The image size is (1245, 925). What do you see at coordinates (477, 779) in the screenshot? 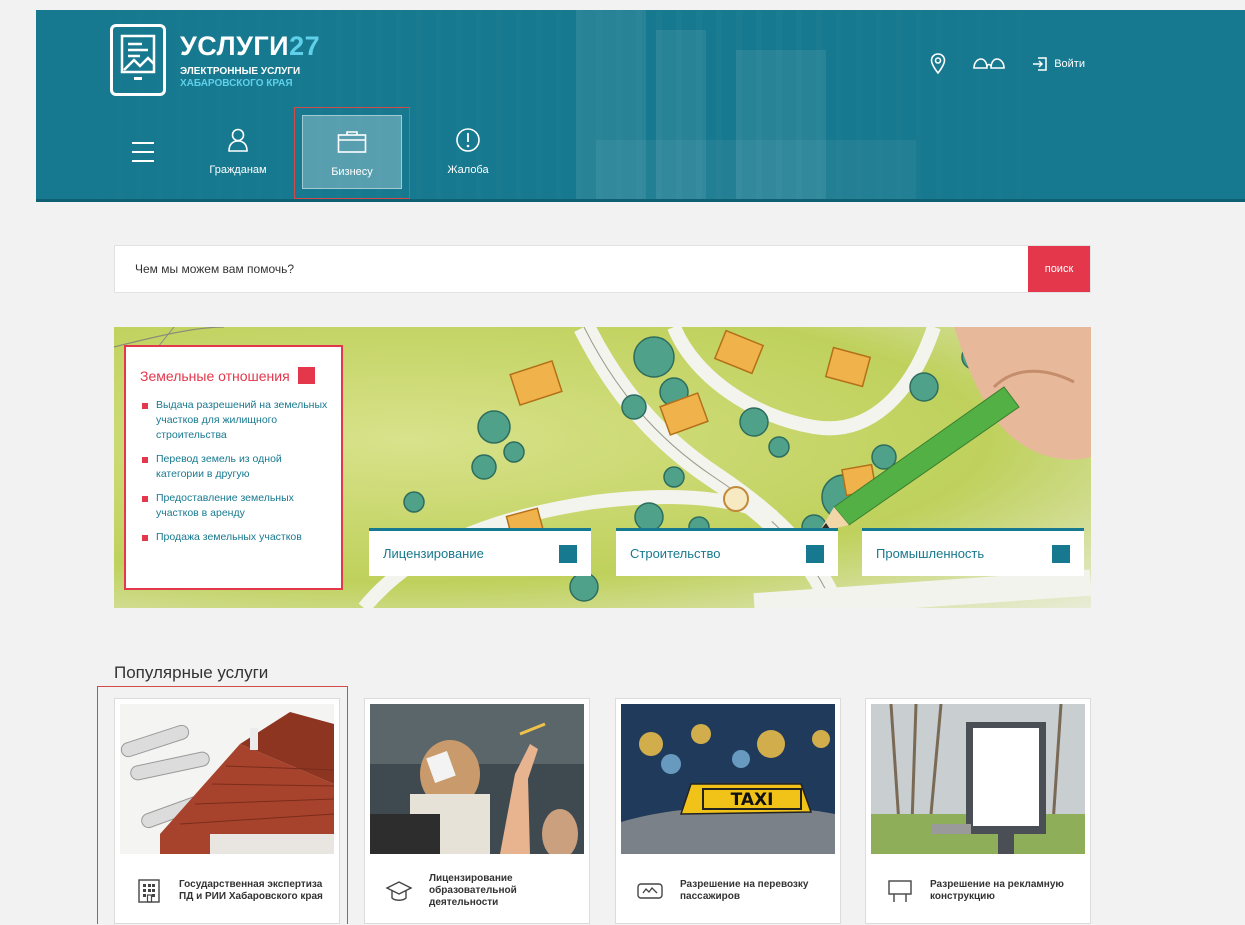
I see `service-image-classroom` at bounding box center [477, 779].